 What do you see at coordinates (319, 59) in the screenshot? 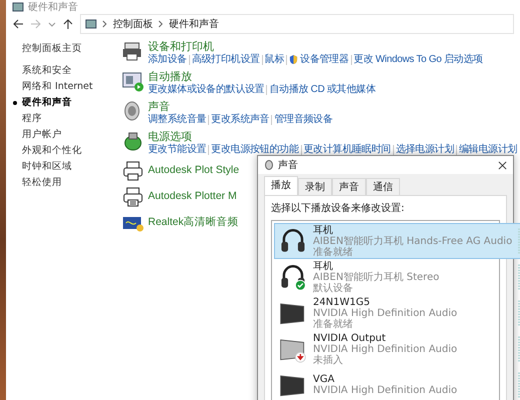
I see `task-link: 设备管理器` at bounding box center [319, 59].